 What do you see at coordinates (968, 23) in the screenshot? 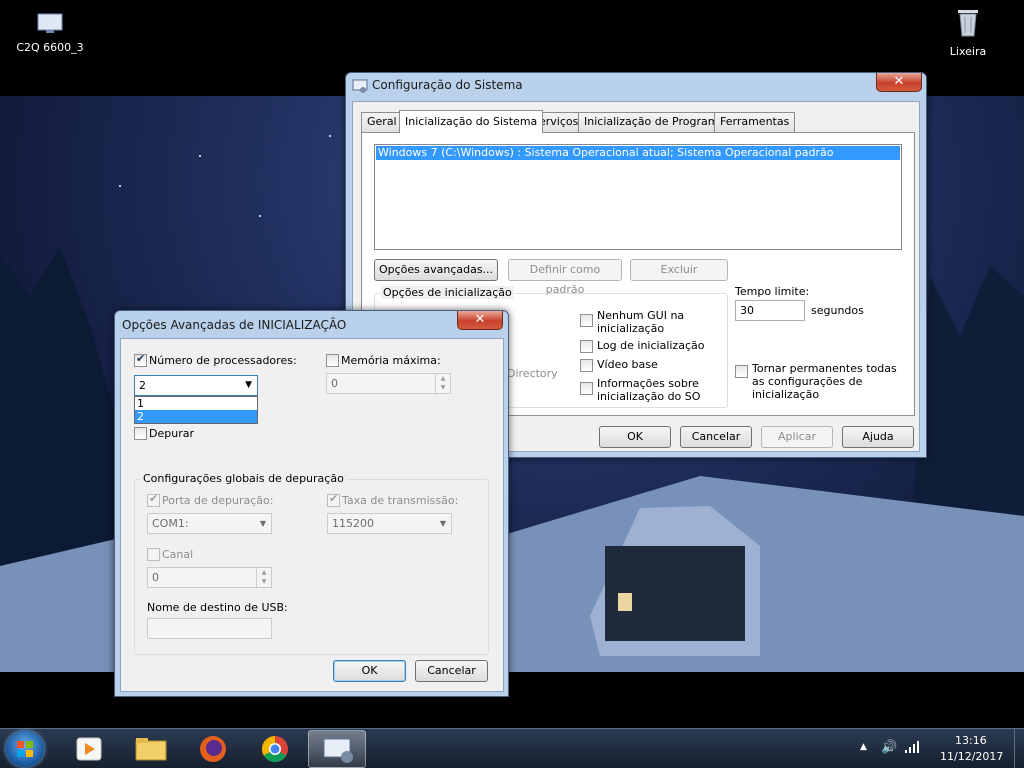
I see `recycle-bin-icon` at bounding box center [968, 23].